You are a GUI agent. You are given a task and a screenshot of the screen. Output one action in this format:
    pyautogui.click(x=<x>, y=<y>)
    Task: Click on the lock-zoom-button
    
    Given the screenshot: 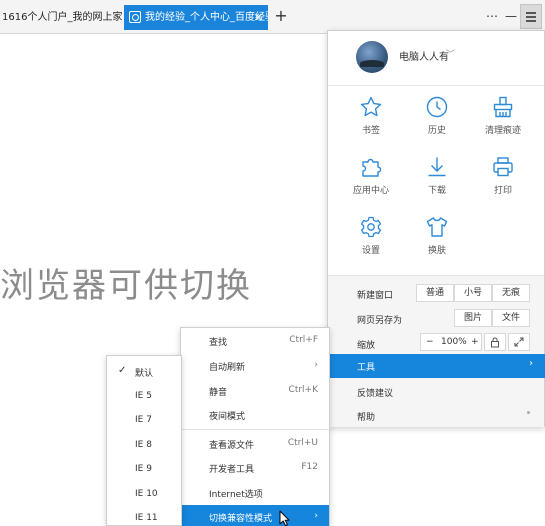 What is the action you would take?
    pyautogui.click(x=495, y=342)
    